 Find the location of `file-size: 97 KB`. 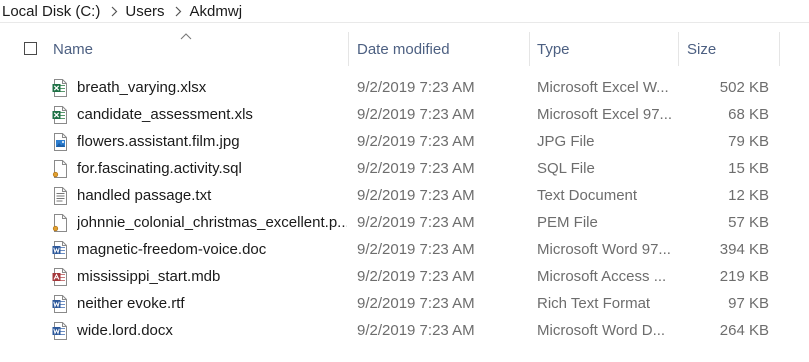

file-size: 97 KB is located at coordinates (748, 303).